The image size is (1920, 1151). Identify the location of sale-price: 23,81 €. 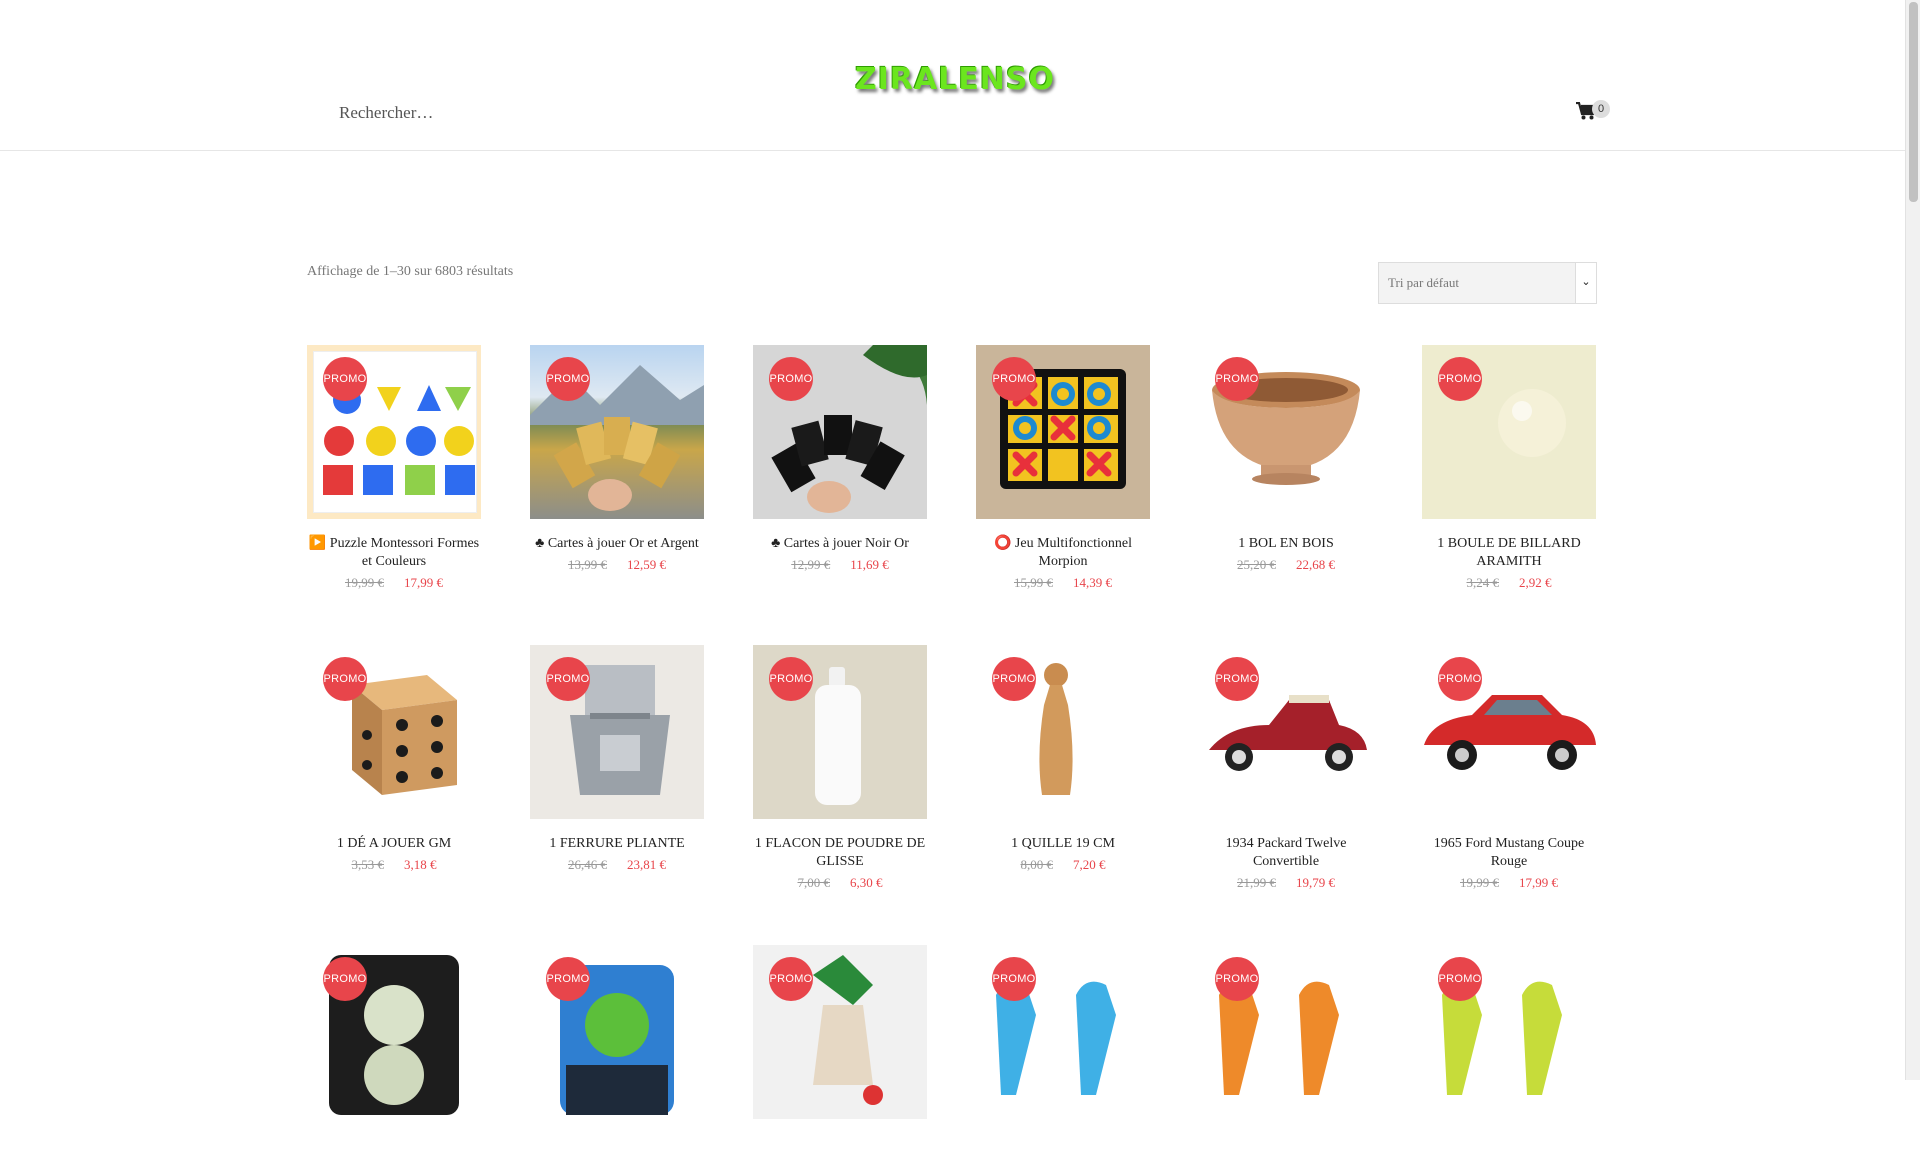
(646, 864).